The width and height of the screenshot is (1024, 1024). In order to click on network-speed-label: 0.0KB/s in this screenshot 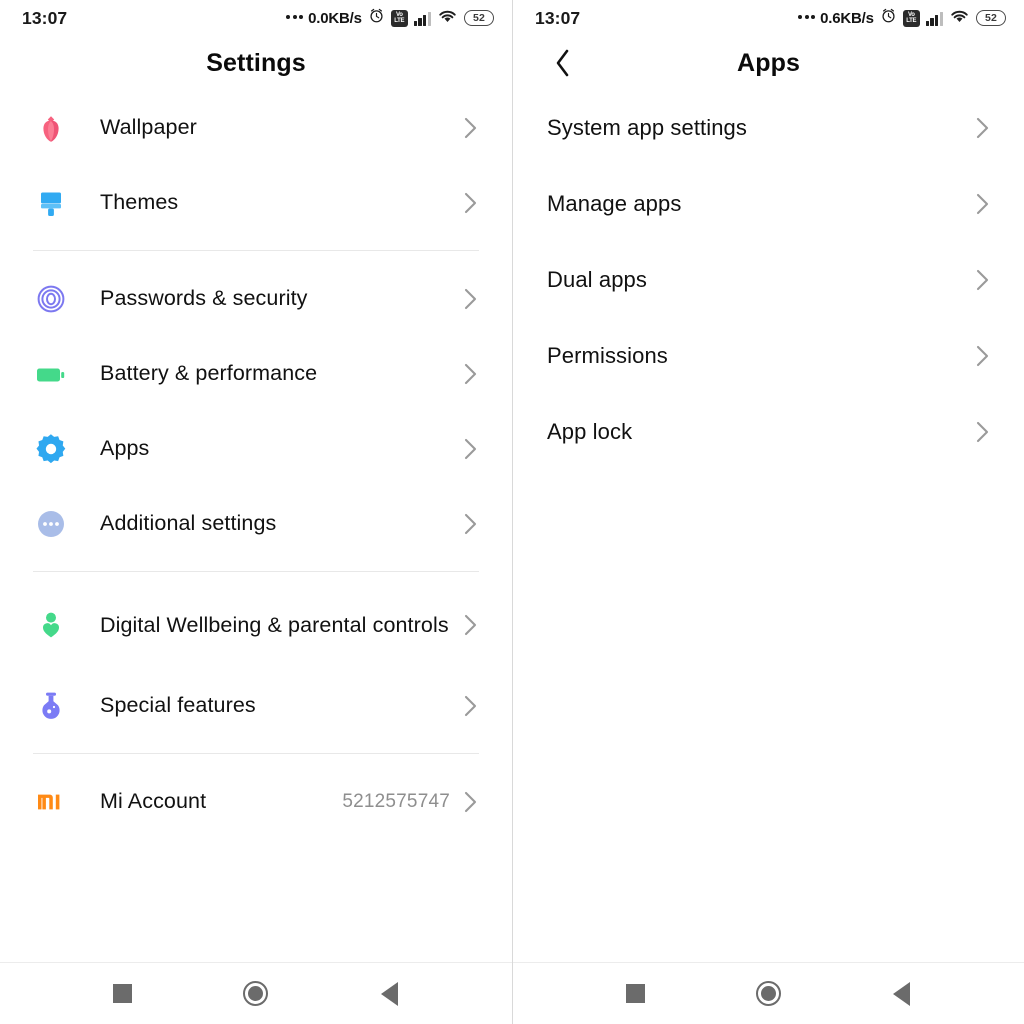, I will do `click(335, 18)`.